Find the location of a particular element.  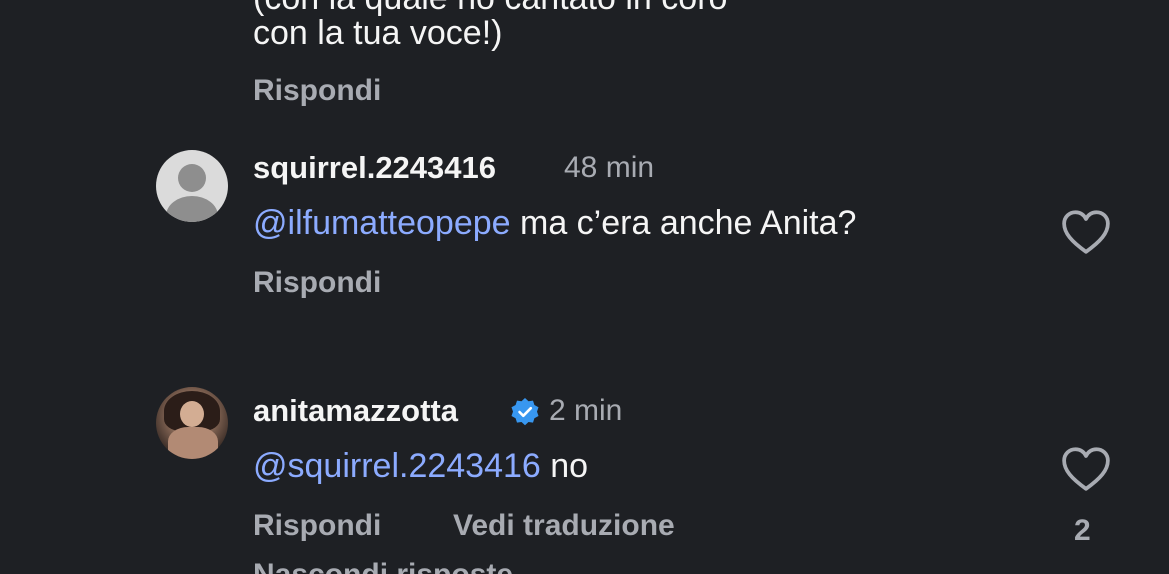

default-avatar-icon is located at coordinates (192, 186).